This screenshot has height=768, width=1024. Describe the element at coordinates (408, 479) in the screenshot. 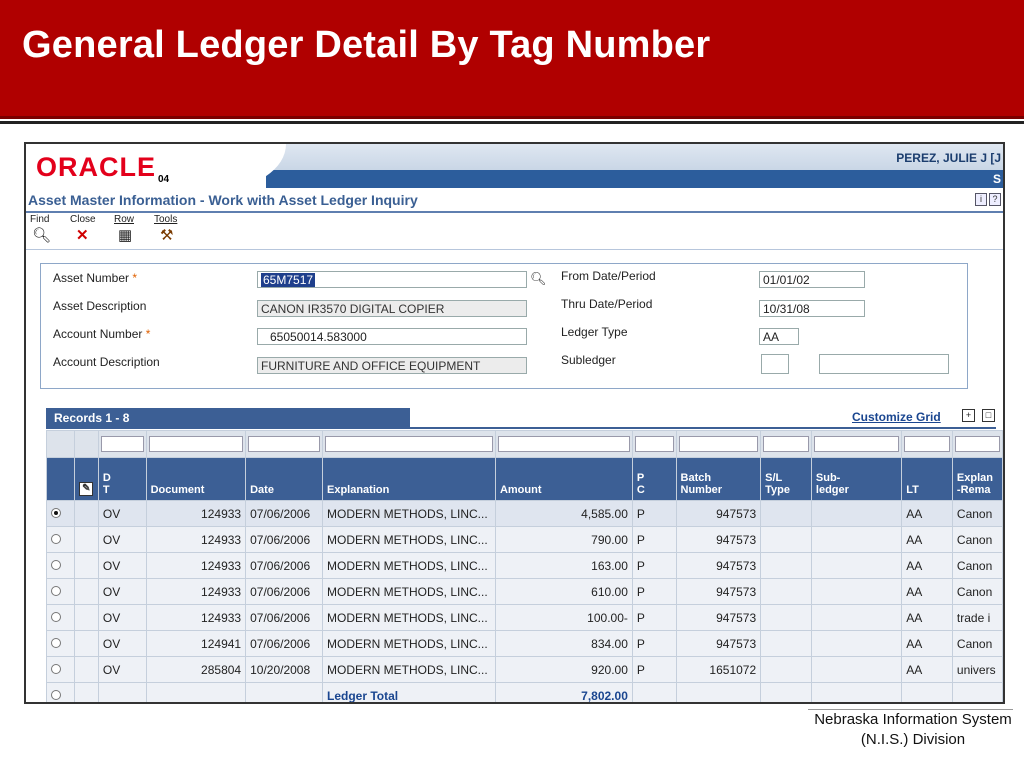

I see `column-header-explanation: Explanation` at that location.